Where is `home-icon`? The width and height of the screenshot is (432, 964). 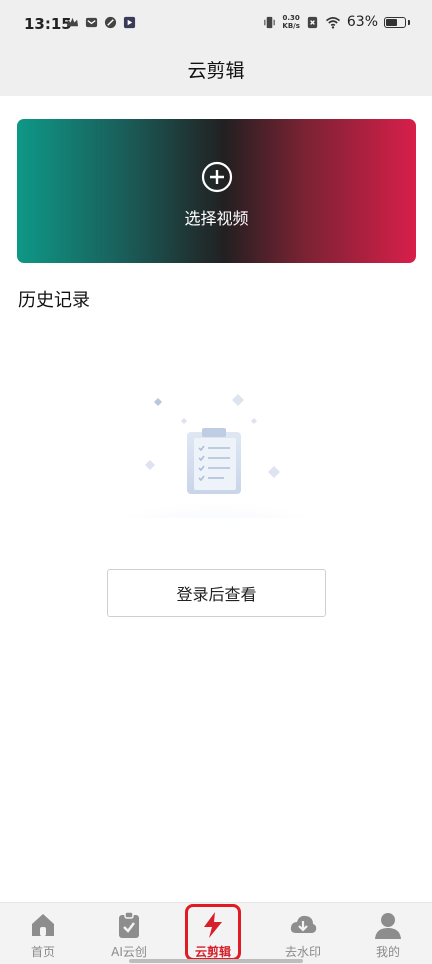 home-icon is located at coordinates (43, 925).